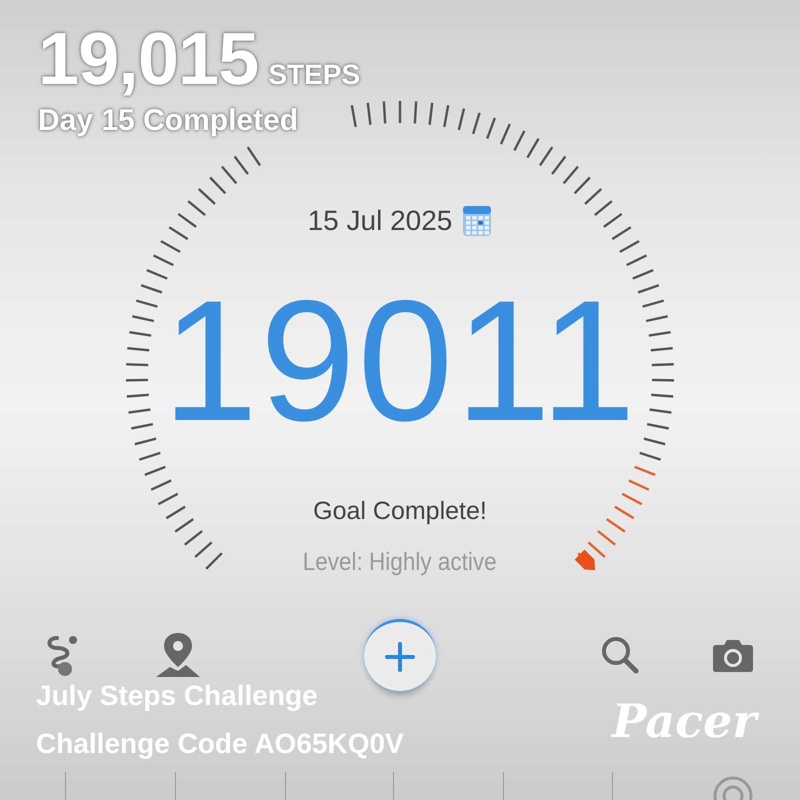 This screenshot has height=800, width=800. I want to click on day-status: Day 15 Completed, so click(169, 121).